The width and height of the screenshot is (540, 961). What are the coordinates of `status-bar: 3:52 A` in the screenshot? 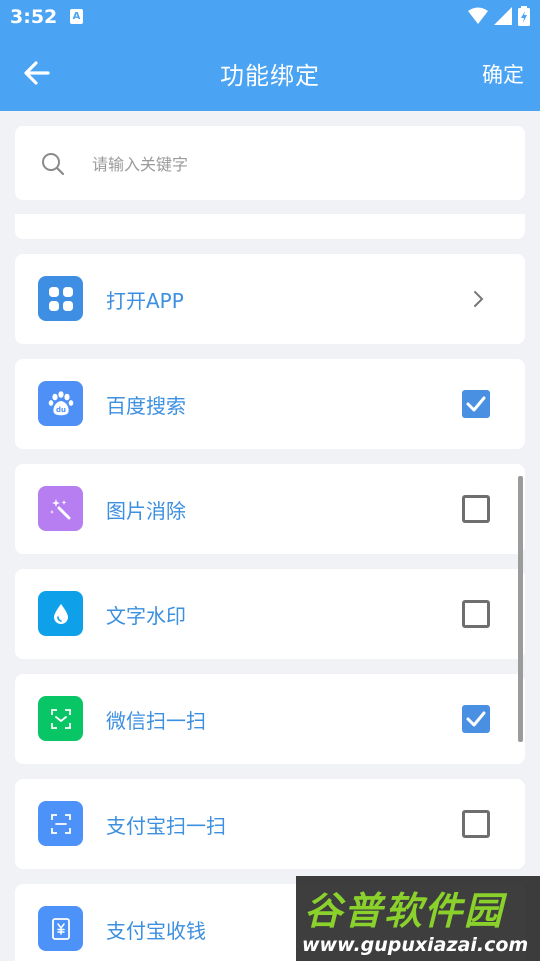 It's located at (270, 18).